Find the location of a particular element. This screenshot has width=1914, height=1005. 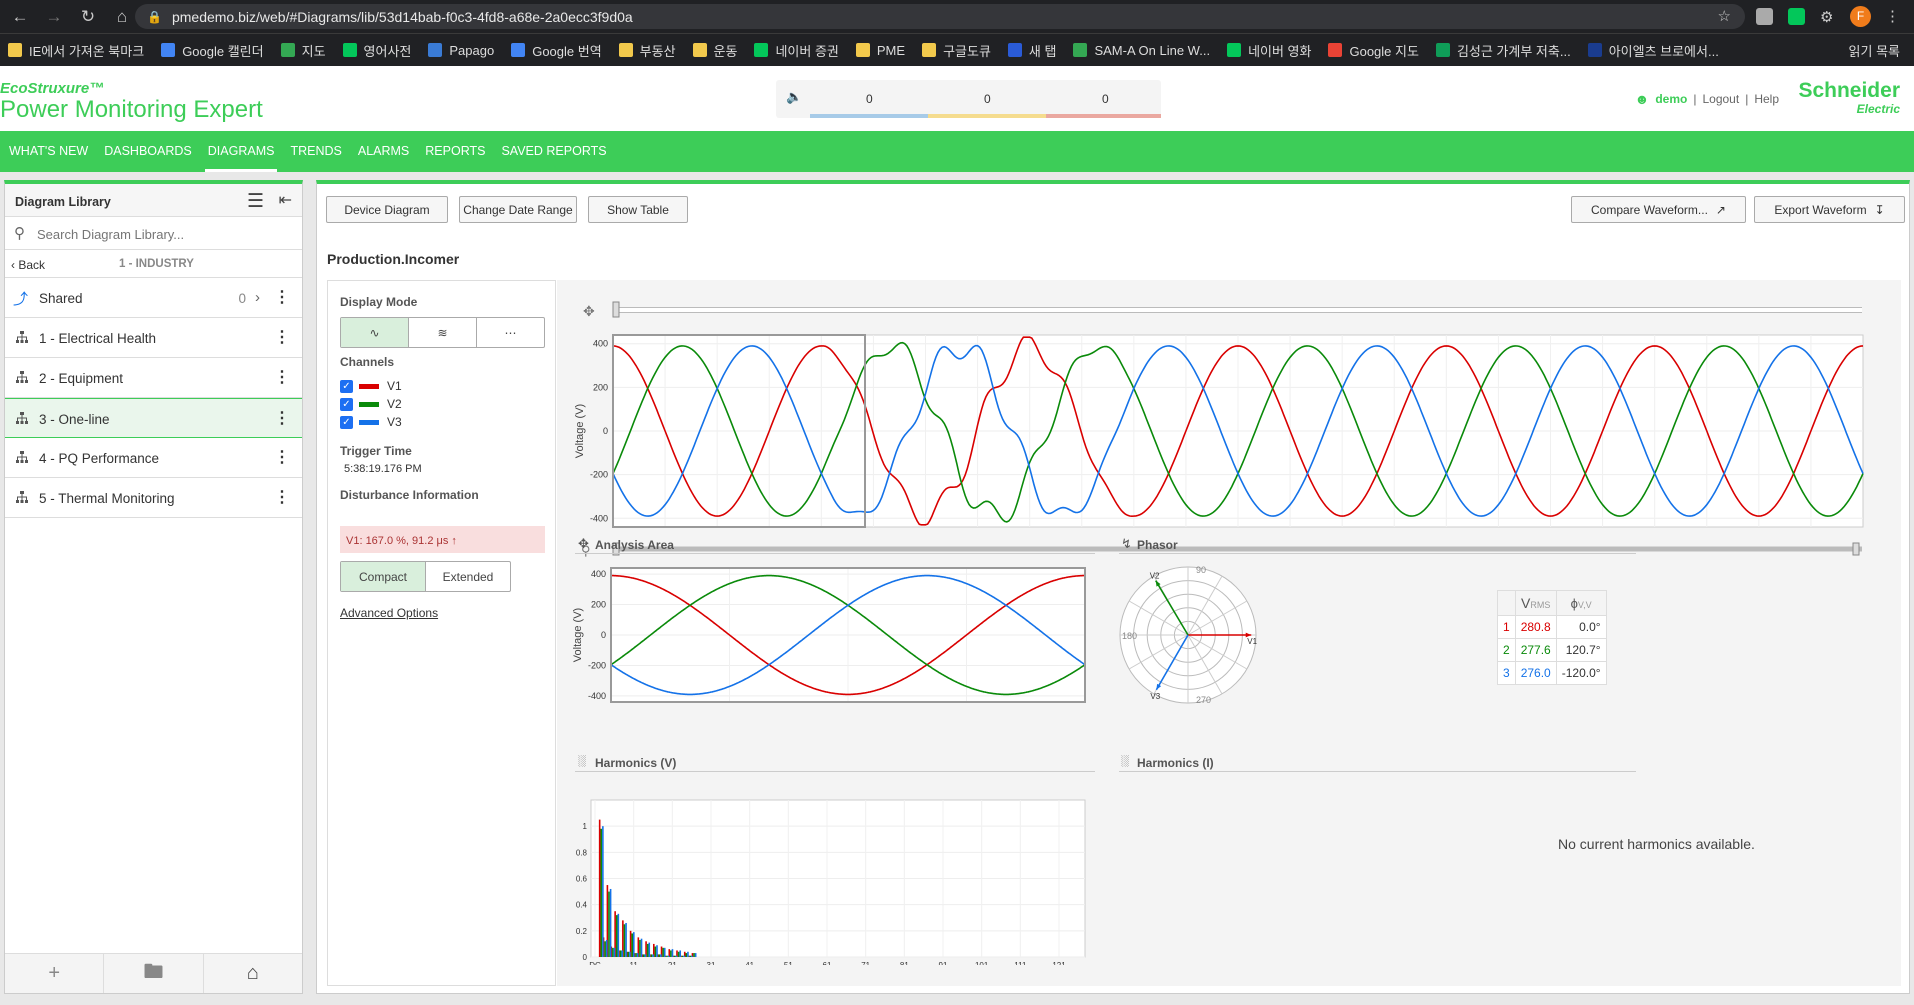

star-icon: ☆ is located at coordinates (1724, 16).